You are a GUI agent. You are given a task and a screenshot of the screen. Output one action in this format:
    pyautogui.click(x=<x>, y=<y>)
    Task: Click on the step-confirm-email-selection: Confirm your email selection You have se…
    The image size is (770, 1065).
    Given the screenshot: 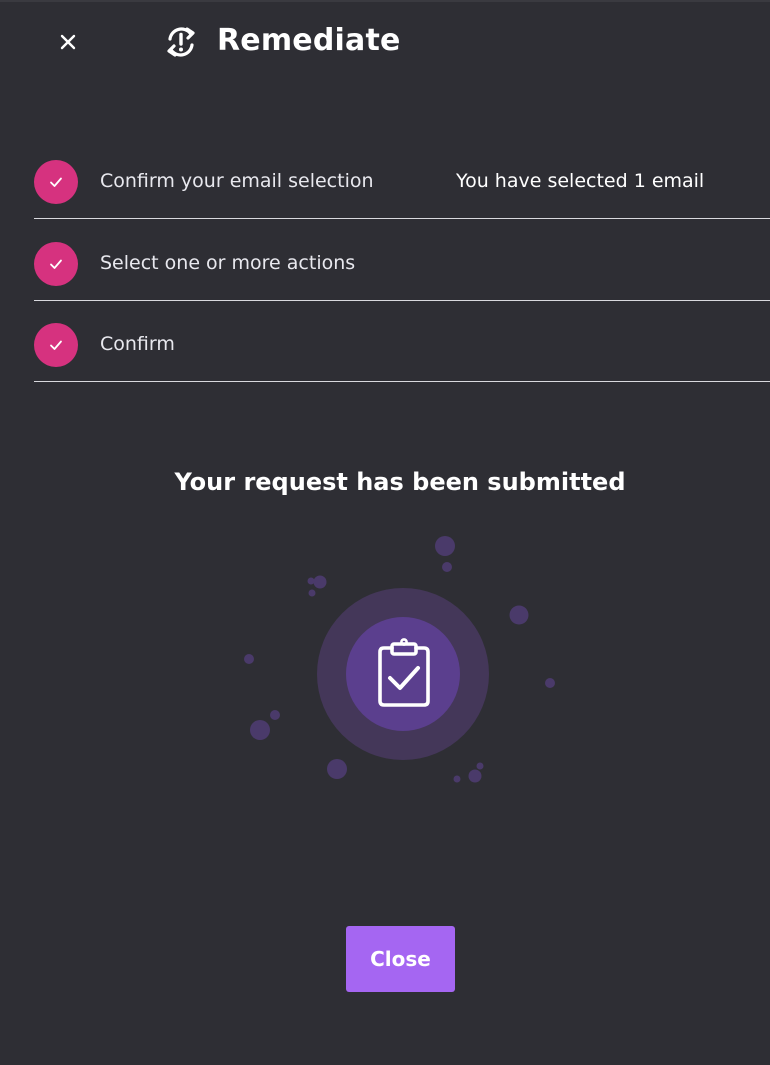 What is the action you would take?
    pyautogui.click(x=402, y=179)
    